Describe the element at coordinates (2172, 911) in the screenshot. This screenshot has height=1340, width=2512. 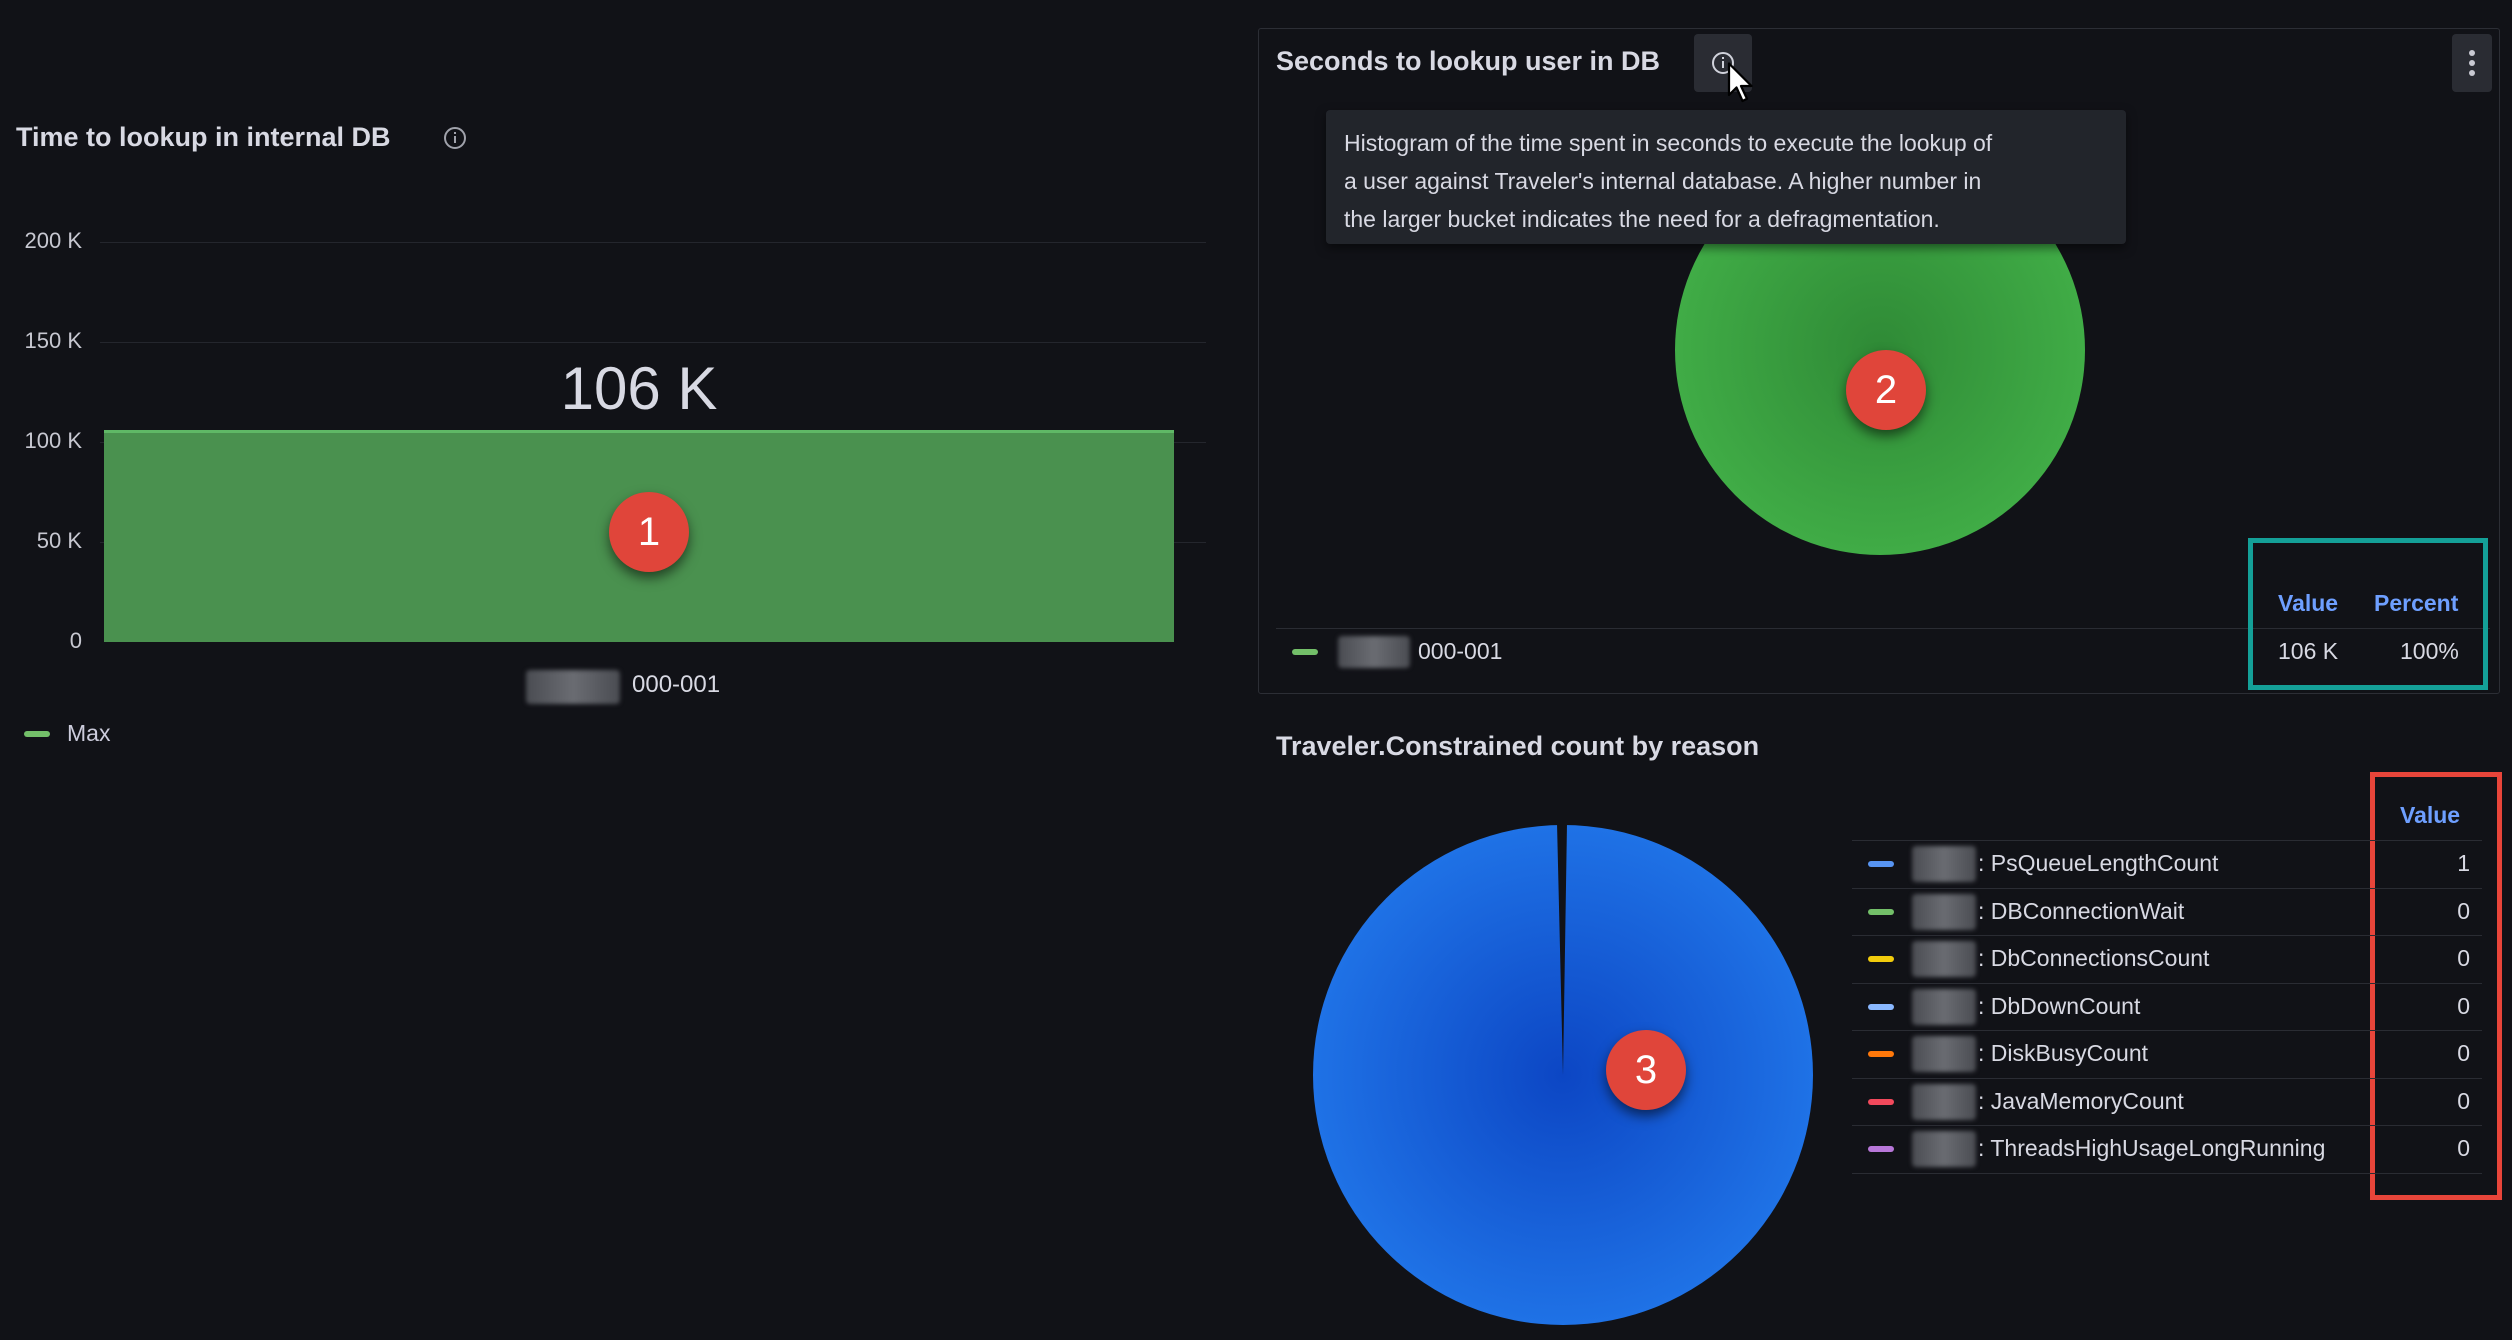
I see `reason-label: : DBConnectionWait` at that location.